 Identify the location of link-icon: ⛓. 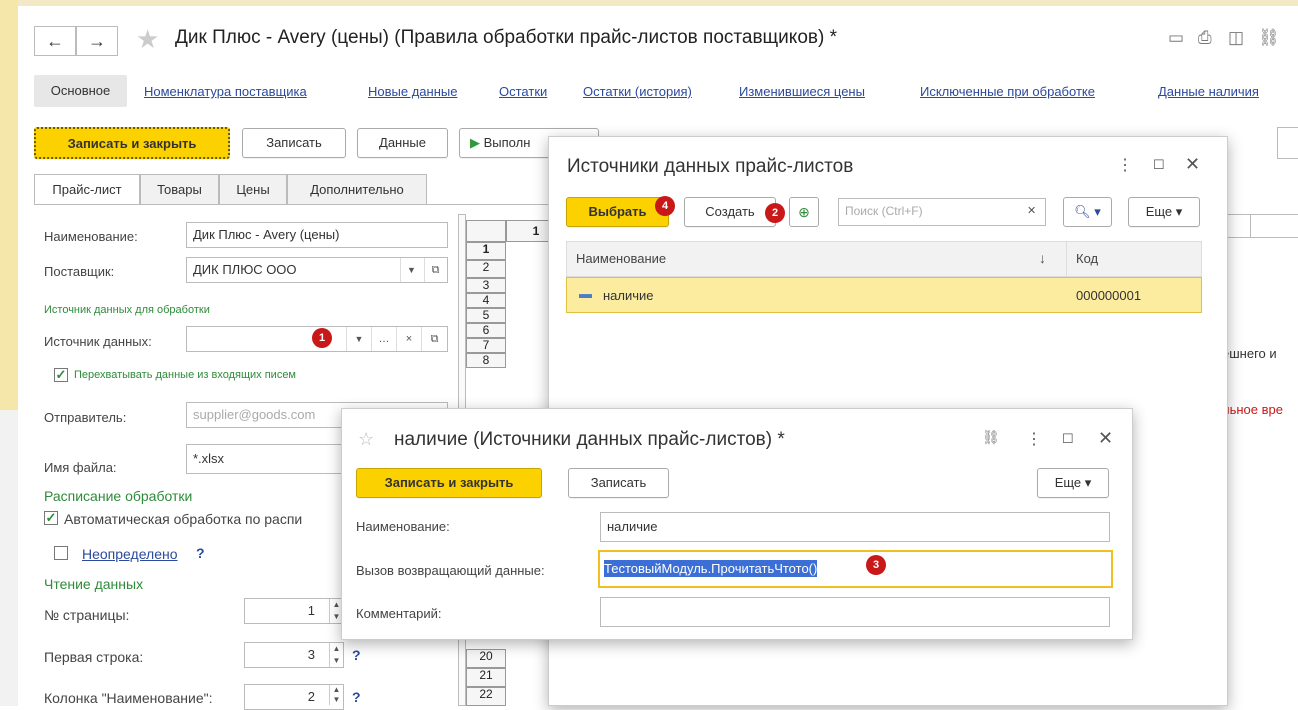
(1269, 38).